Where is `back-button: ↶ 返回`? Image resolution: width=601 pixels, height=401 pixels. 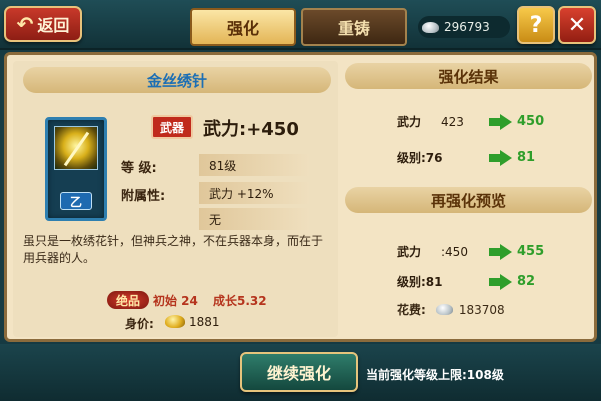 back-button: ↶ 返回 is located at coordinates (43, 24).